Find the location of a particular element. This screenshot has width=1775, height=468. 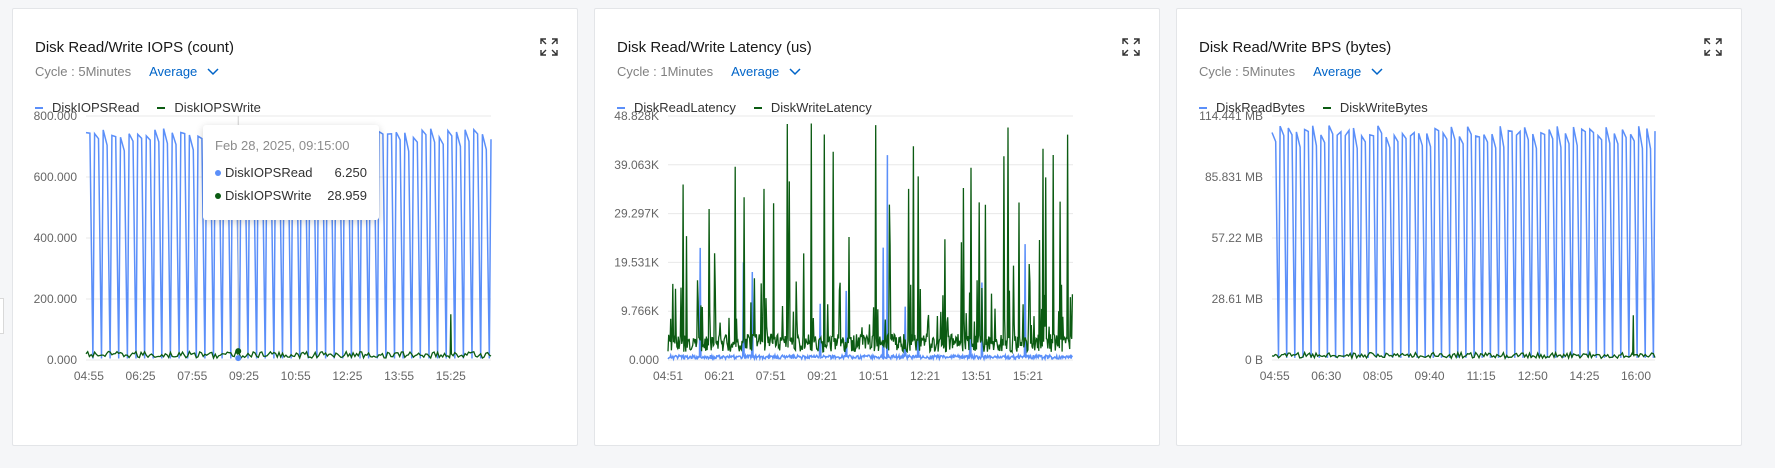

legend-item-read: DiskReadLatency is located at coordinates (676, 107).